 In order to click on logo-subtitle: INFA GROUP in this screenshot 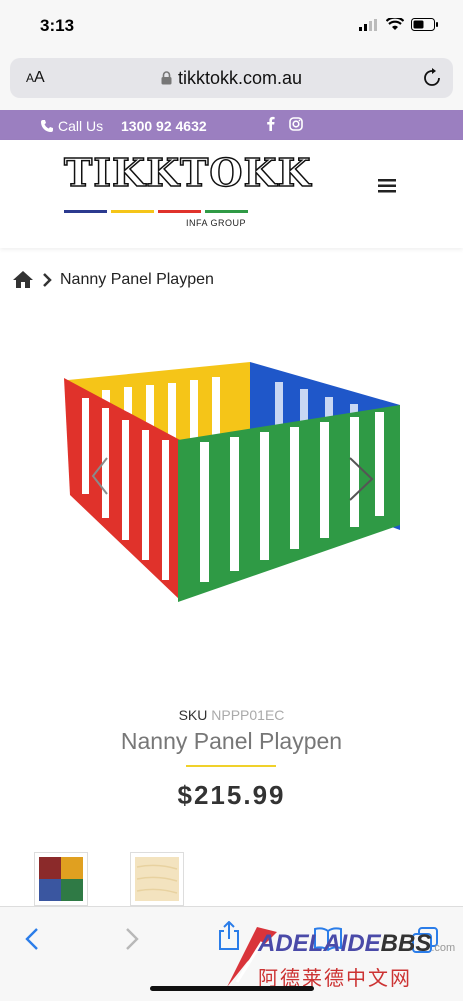, I will do `click(215, 223)`.